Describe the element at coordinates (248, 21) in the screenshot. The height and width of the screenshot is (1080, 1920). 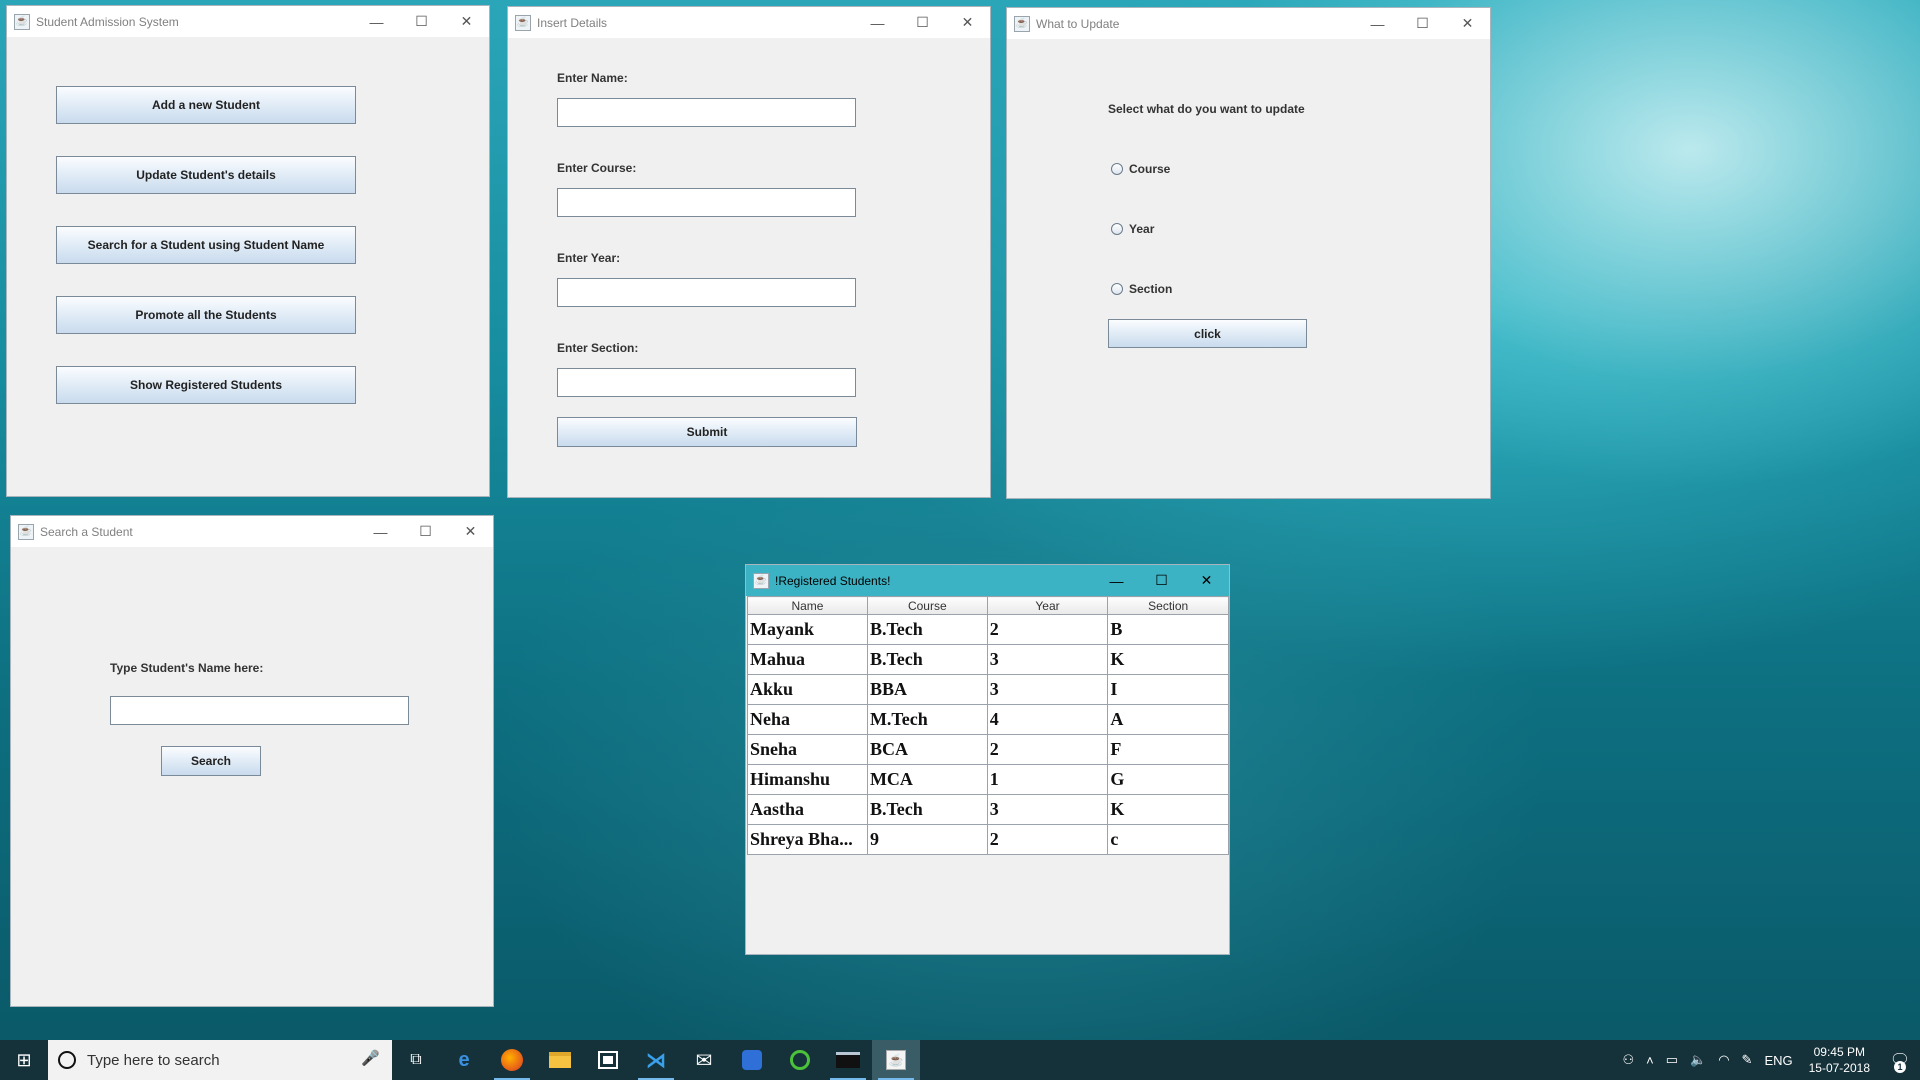
I see `admission-titlebar: ☕ Student Admission System — ☐ ✕` at that location.